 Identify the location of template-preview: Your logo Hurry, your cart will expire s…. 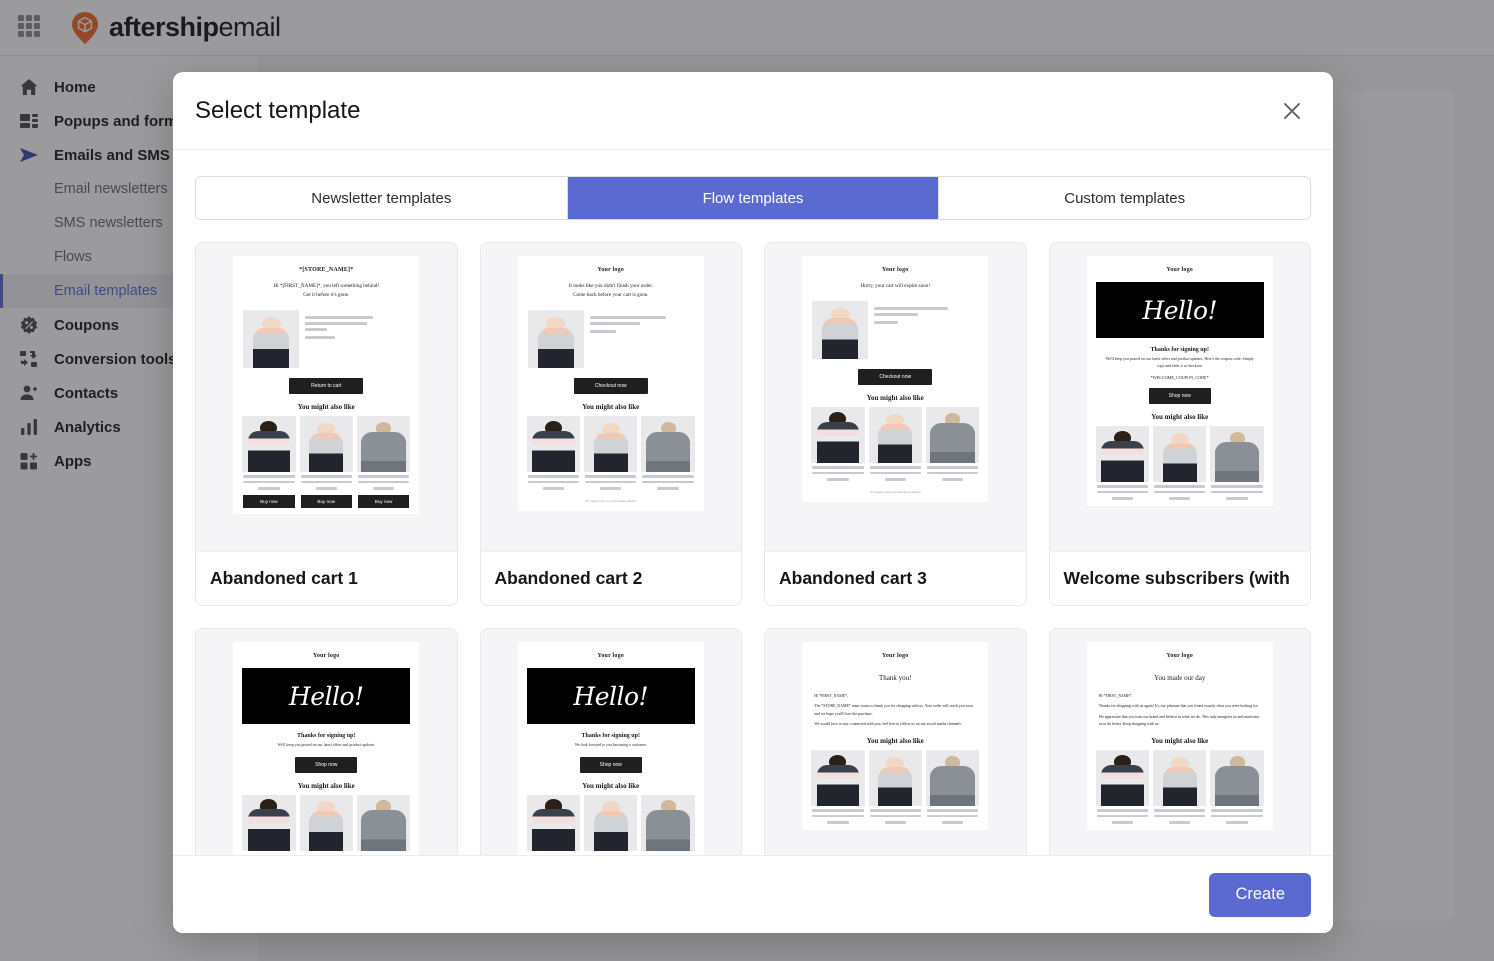
(895, 397).